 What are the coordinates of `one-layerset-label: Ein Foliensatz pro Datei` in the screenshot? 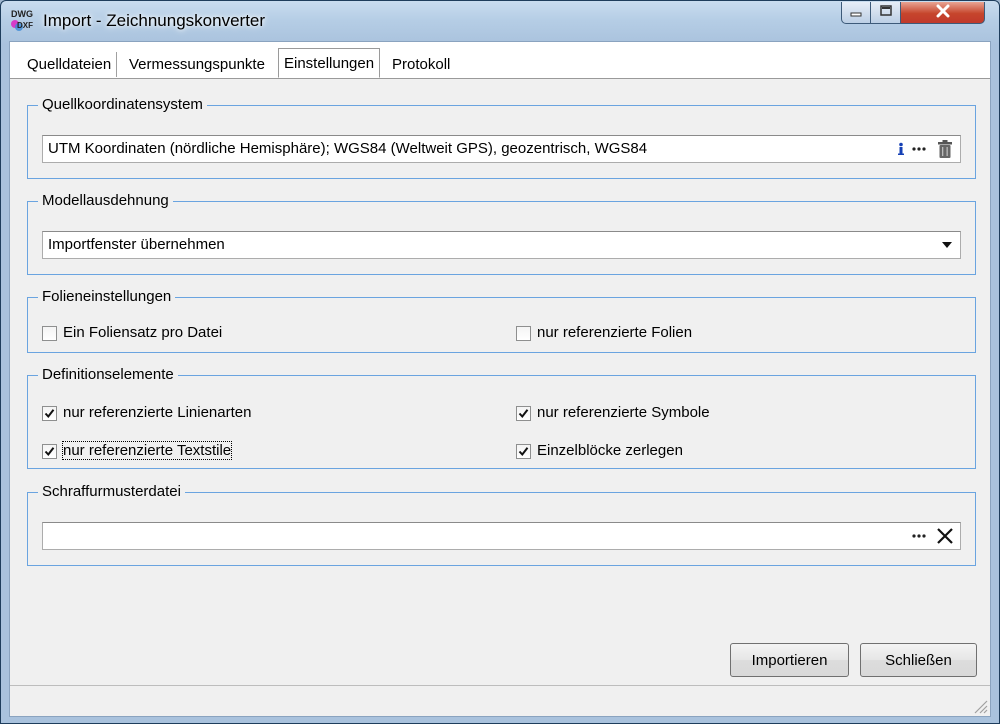 It's located at (143, 332).